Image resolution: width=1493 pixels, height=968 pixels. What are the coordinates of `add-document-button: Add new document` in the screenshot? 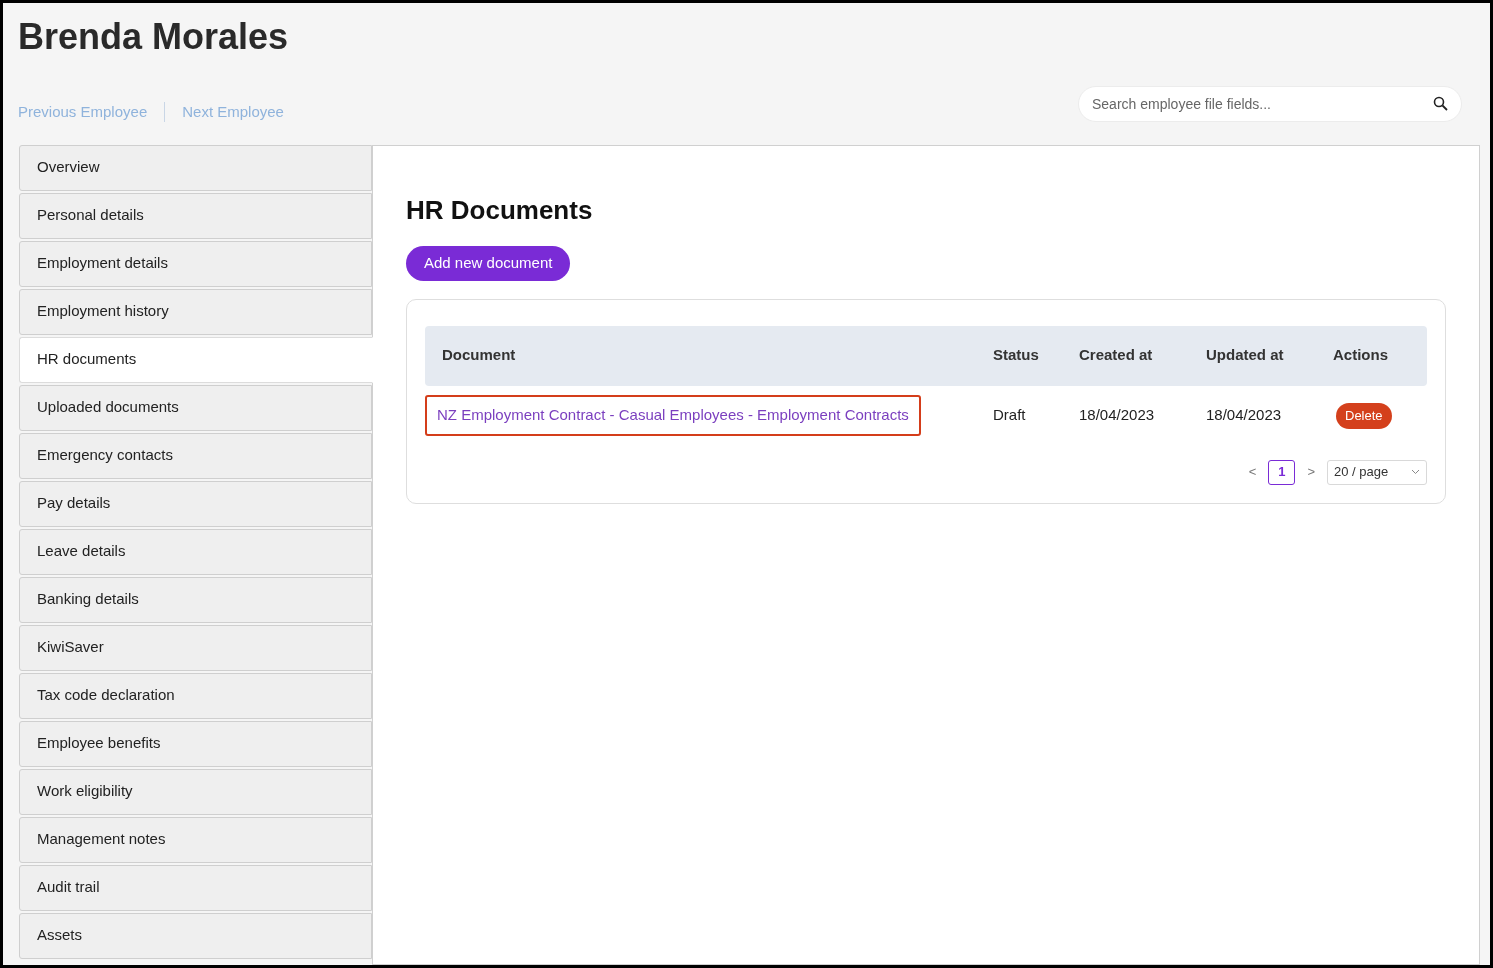 It's located at (488, 263).